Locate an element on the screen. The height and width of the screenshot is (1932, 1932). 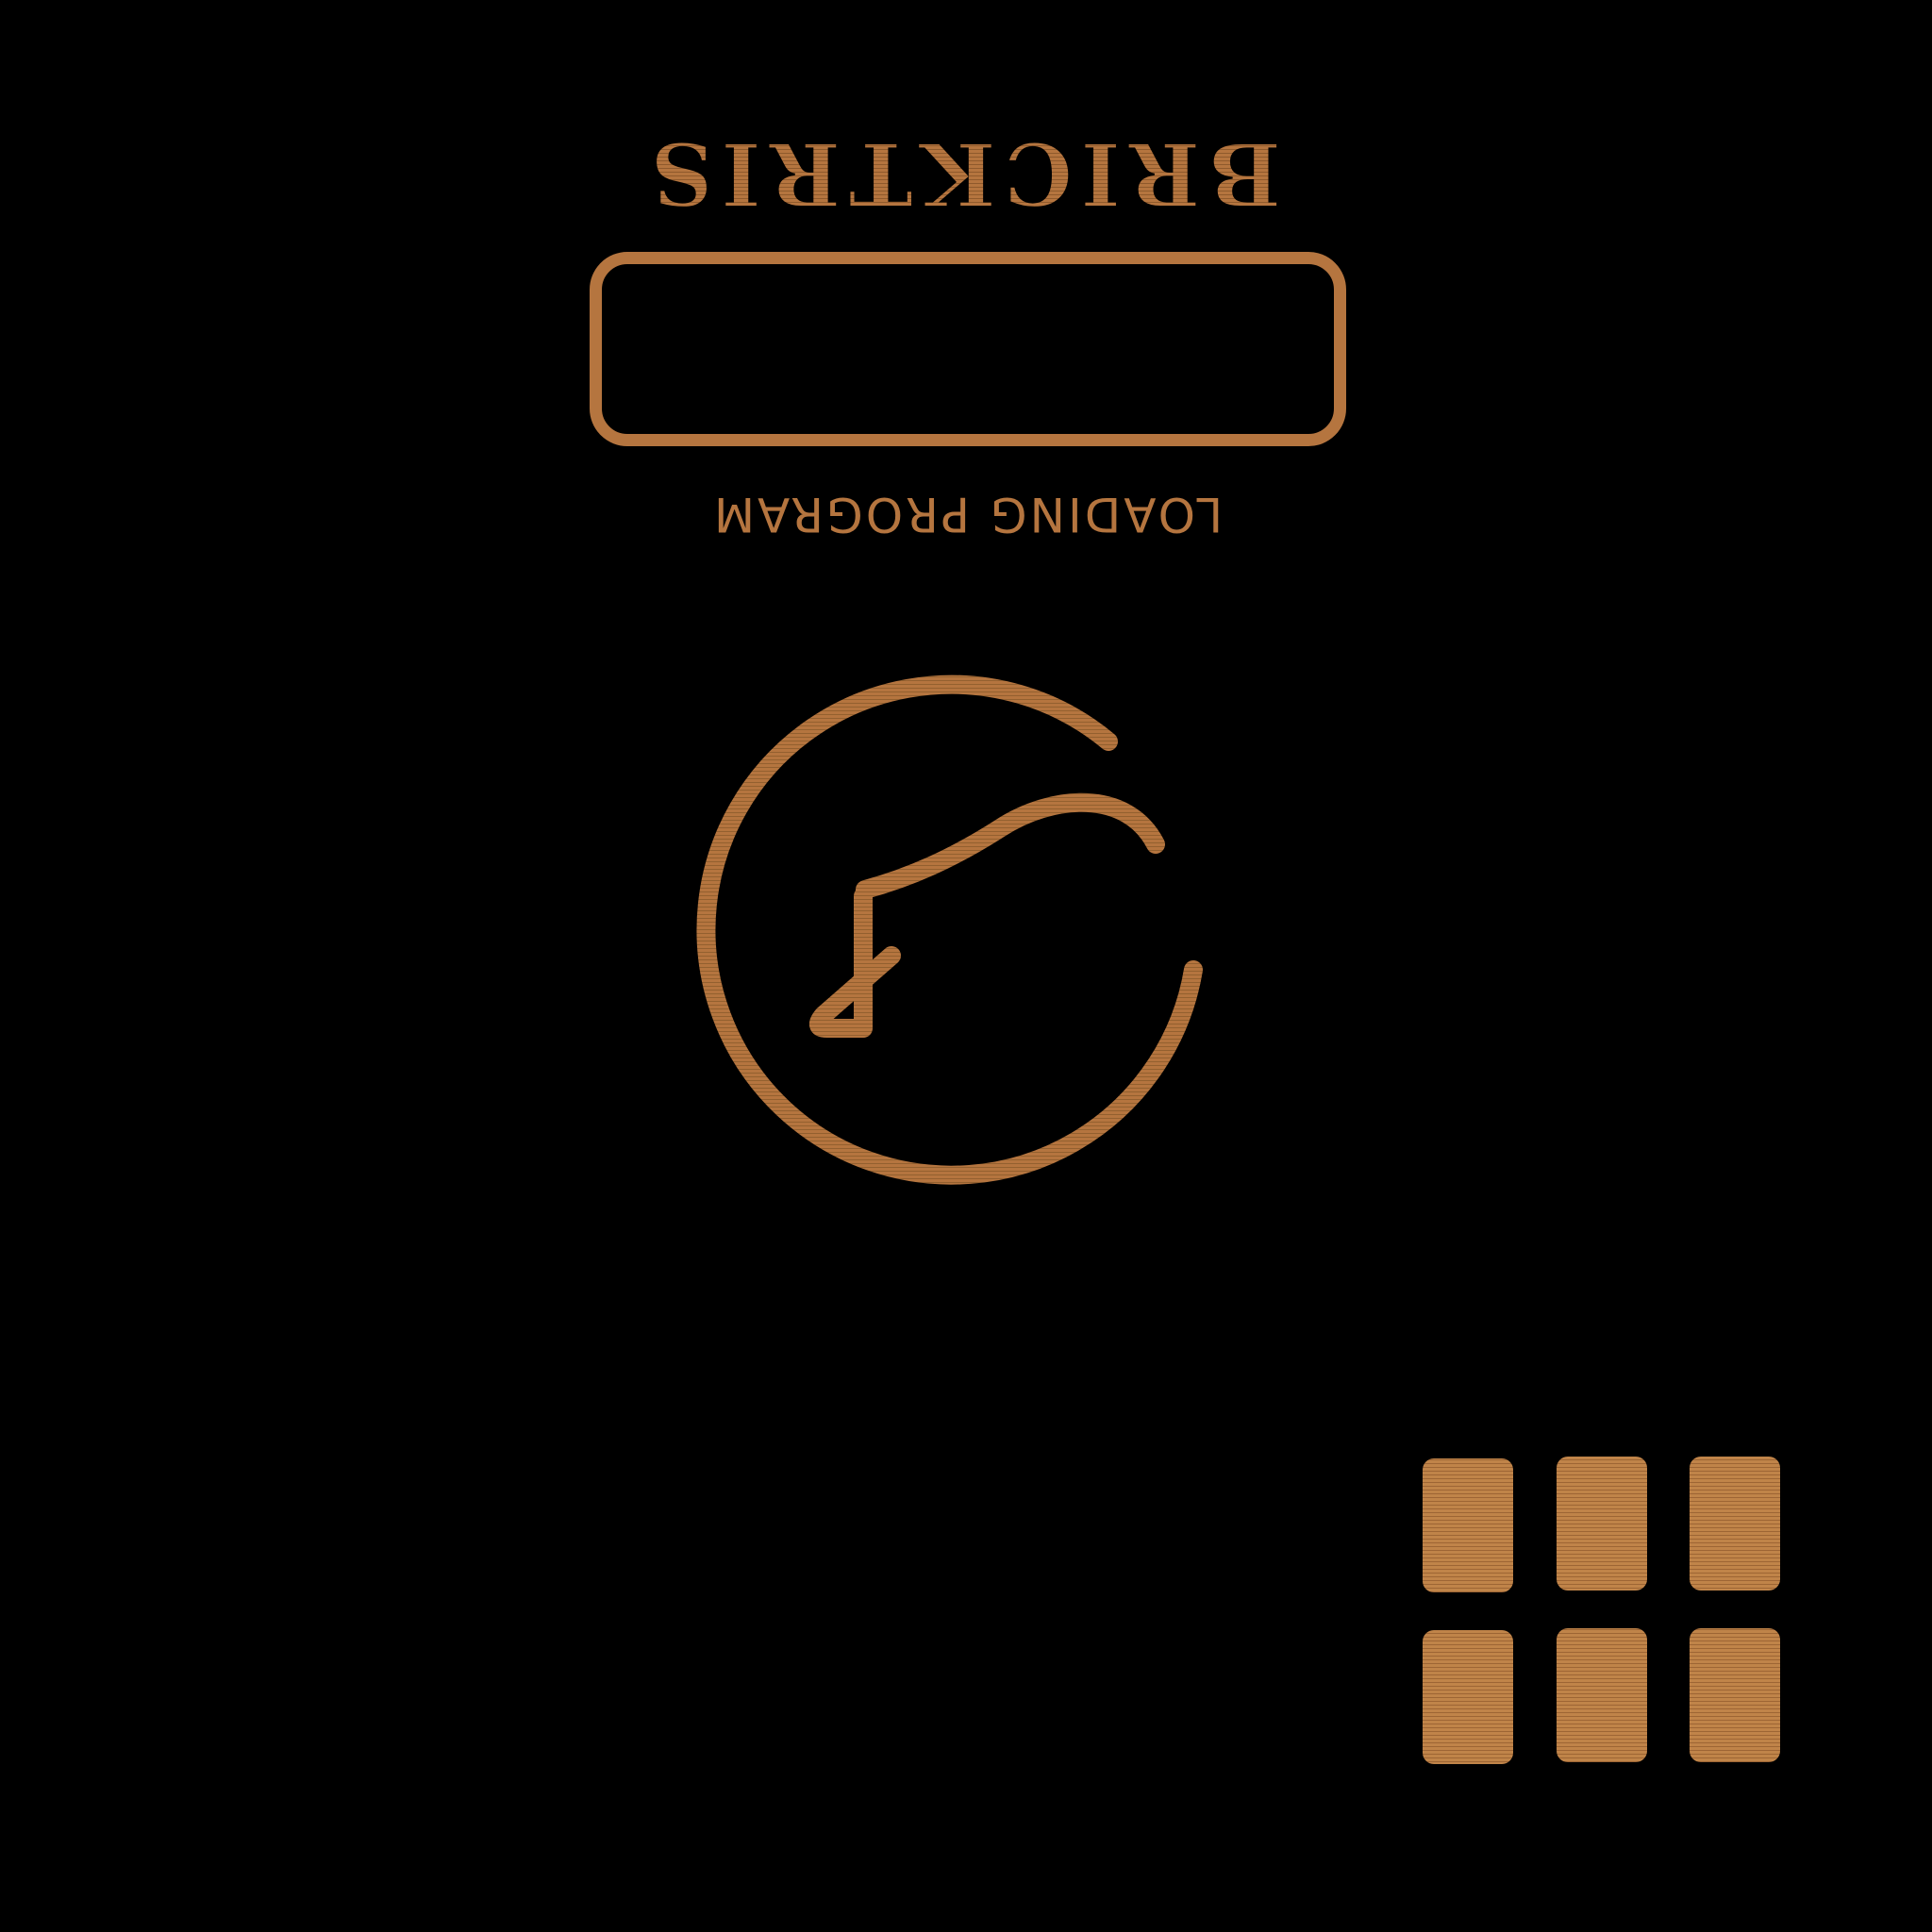
app-logo: BRICKTRIS is located at coordinates (963, 170).